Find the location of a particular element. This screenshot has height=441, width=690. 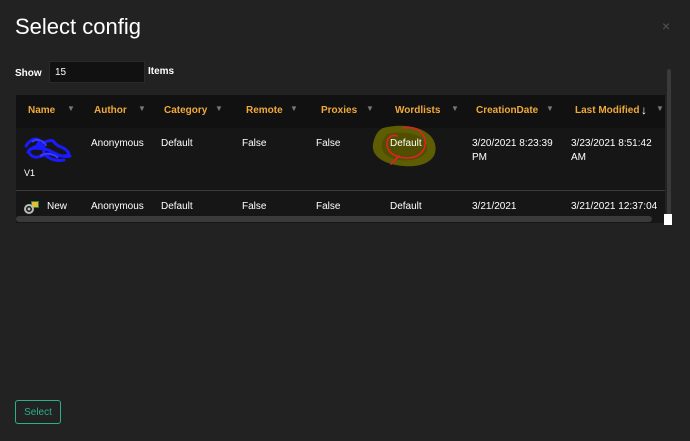

page-size-input is located at coordinates (97, 72).